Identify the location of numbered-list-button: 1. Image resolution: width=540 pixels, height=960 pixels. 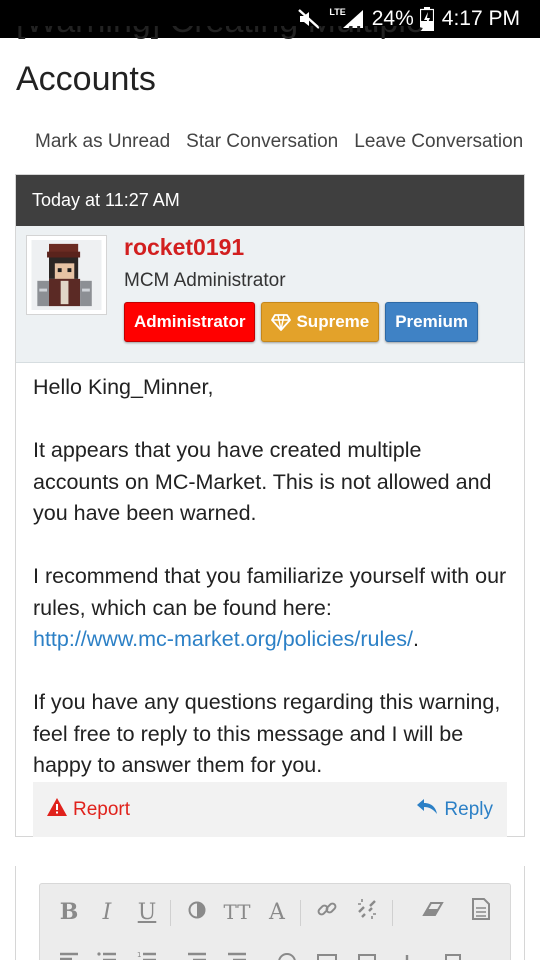
(147, 951).